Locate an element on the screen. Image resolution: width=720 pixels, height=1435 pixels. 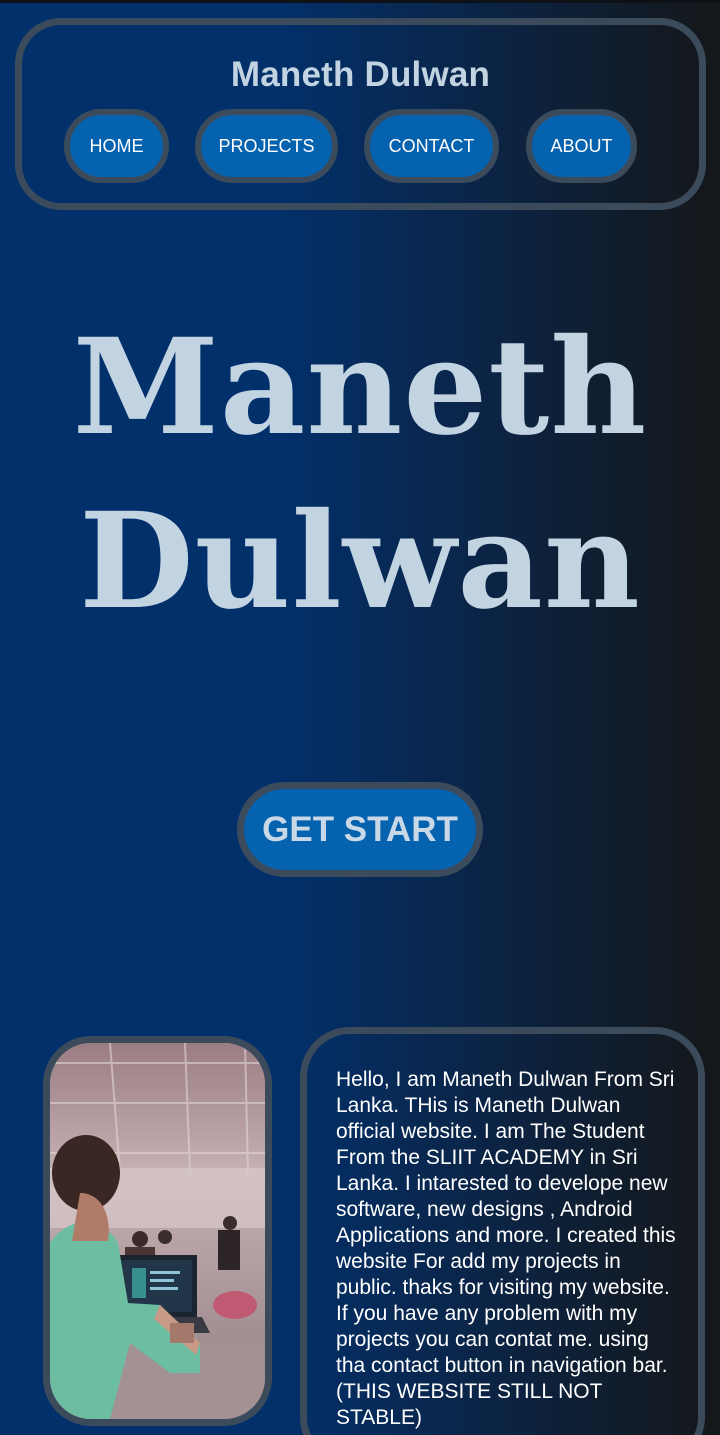
profile-photo is located at coordinates (157, 1231).